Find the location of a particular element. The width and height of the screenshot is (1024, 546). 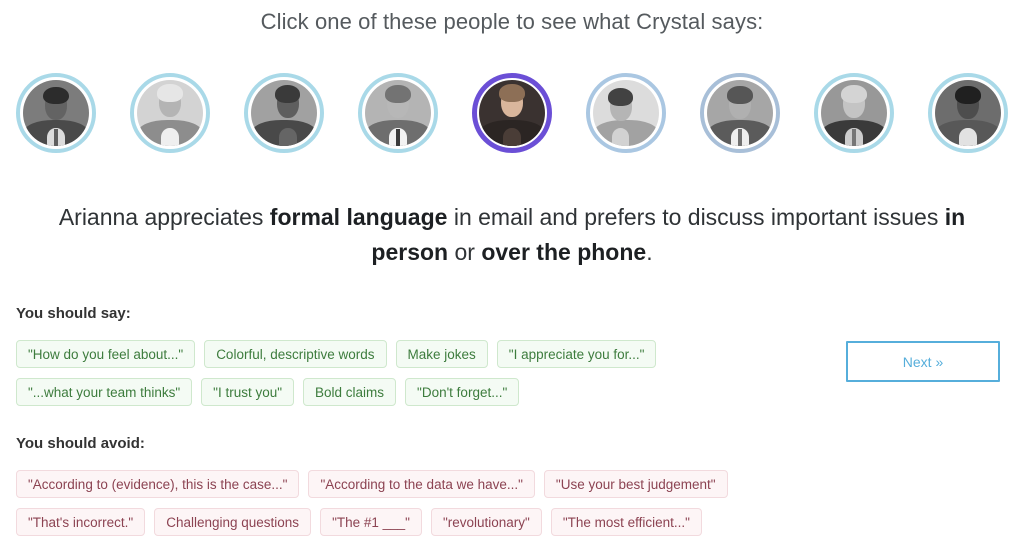

avatar-sean-parker is located at coordinates (740, 113).